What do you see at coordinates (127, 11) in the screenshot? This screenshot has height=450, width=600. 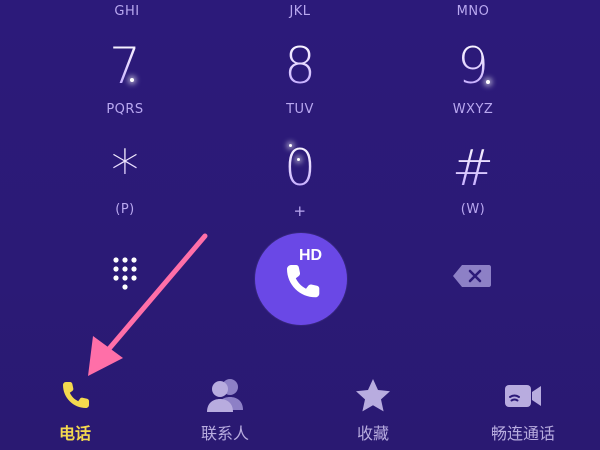 I see `key-4-letters: GHI` at bounding box center [127, 11].